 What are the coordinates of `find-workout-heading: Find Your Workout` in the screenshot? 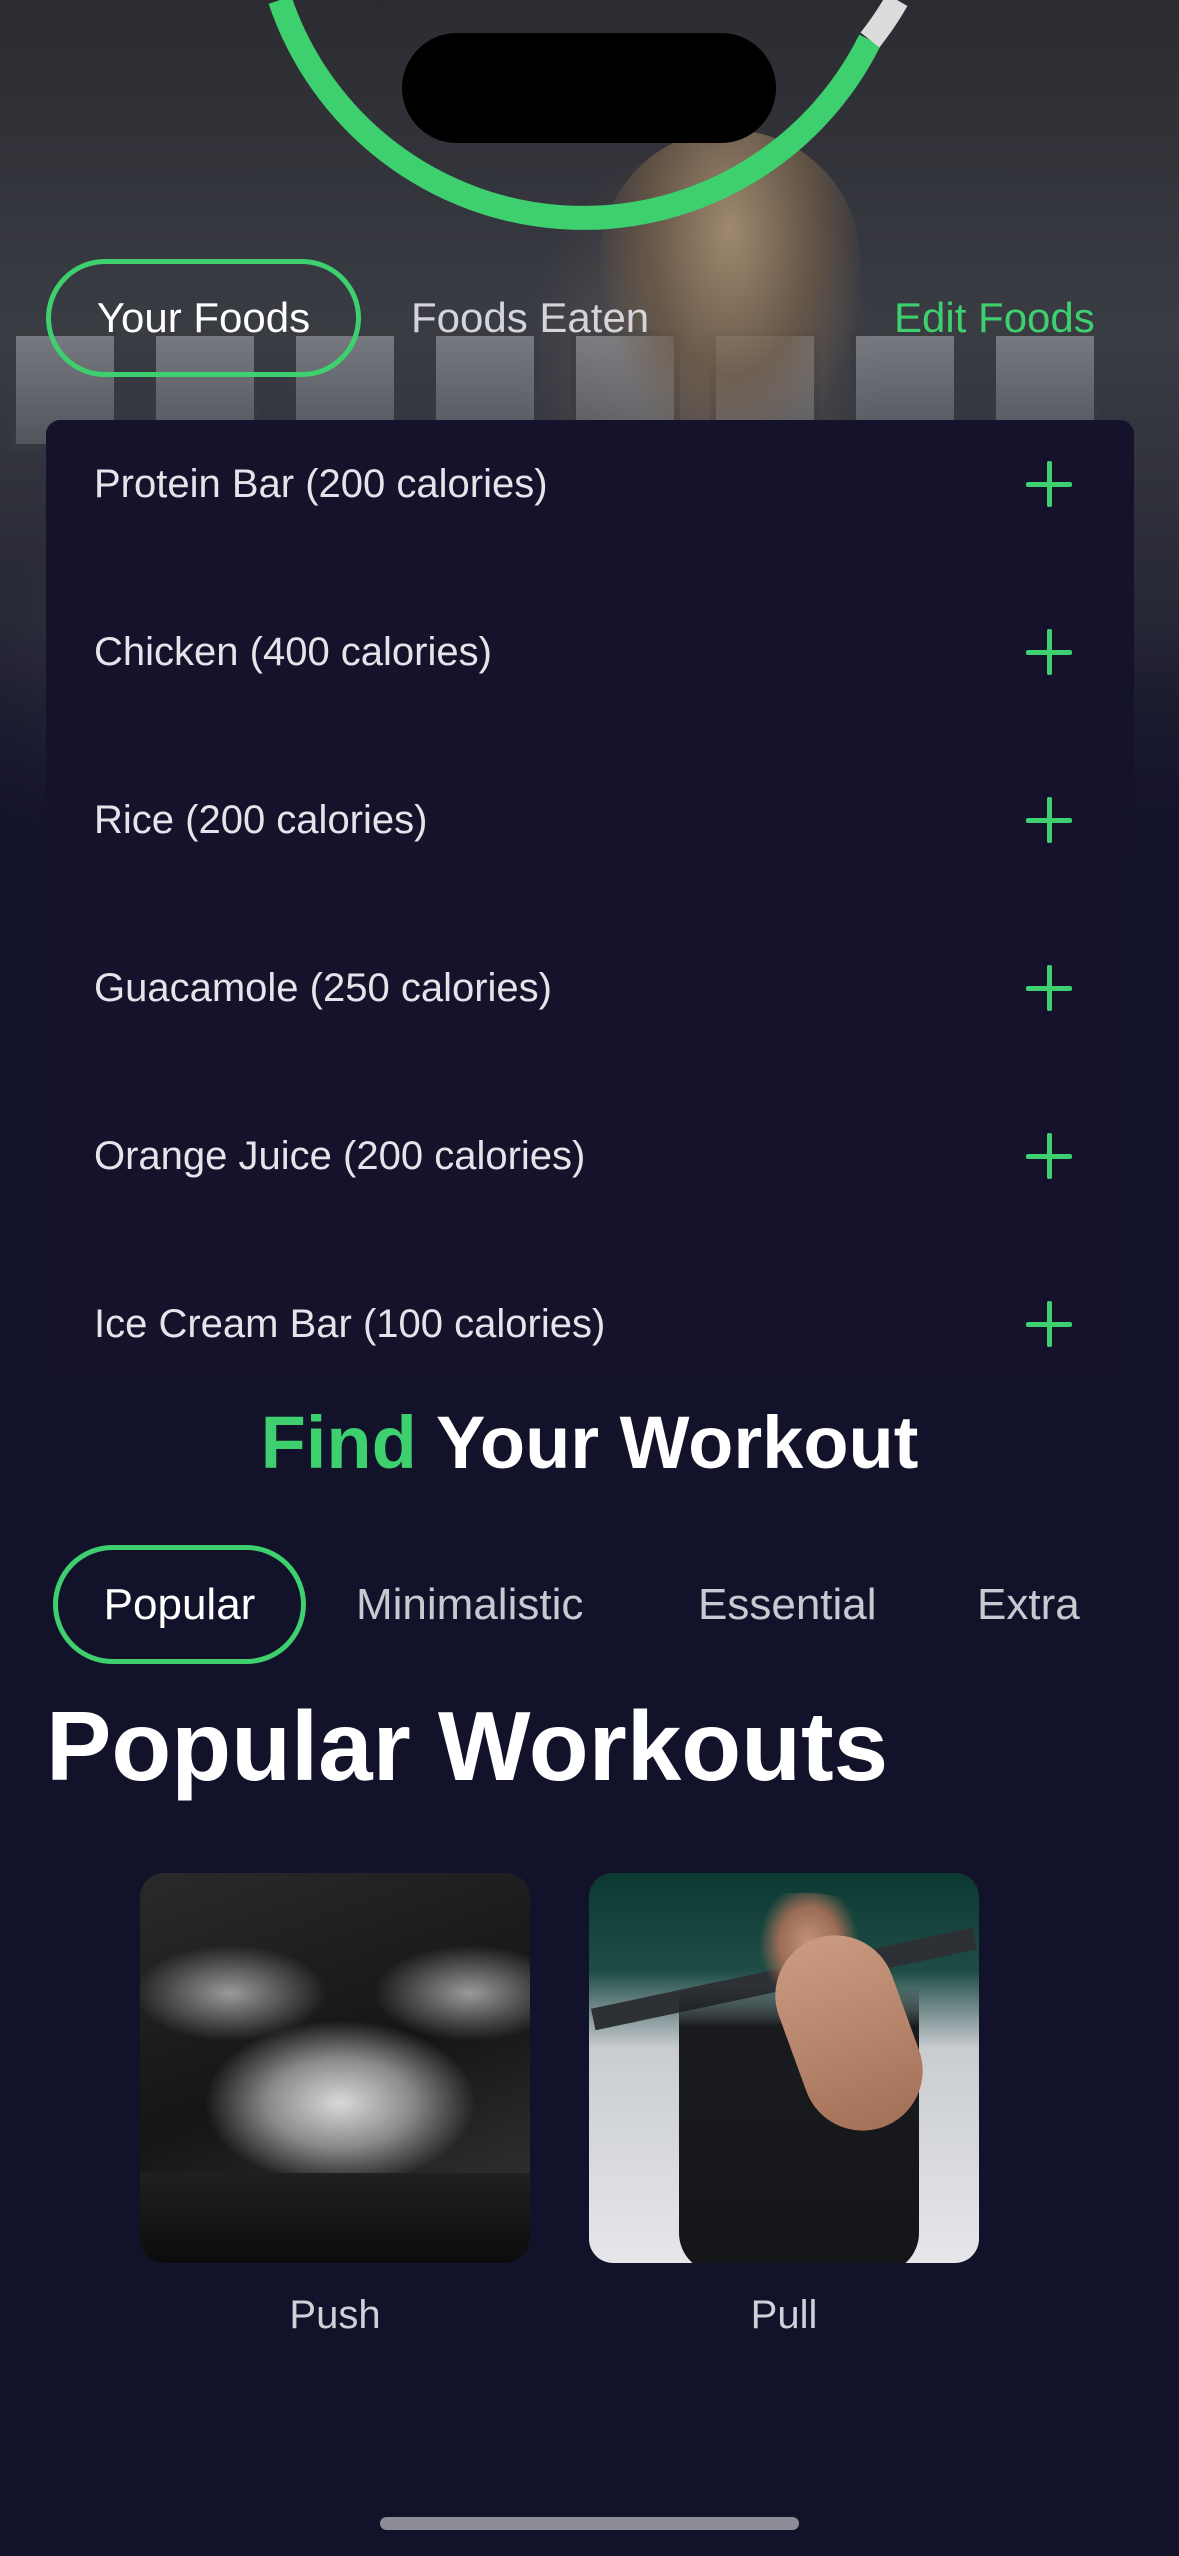 It's located at (589, 1442).